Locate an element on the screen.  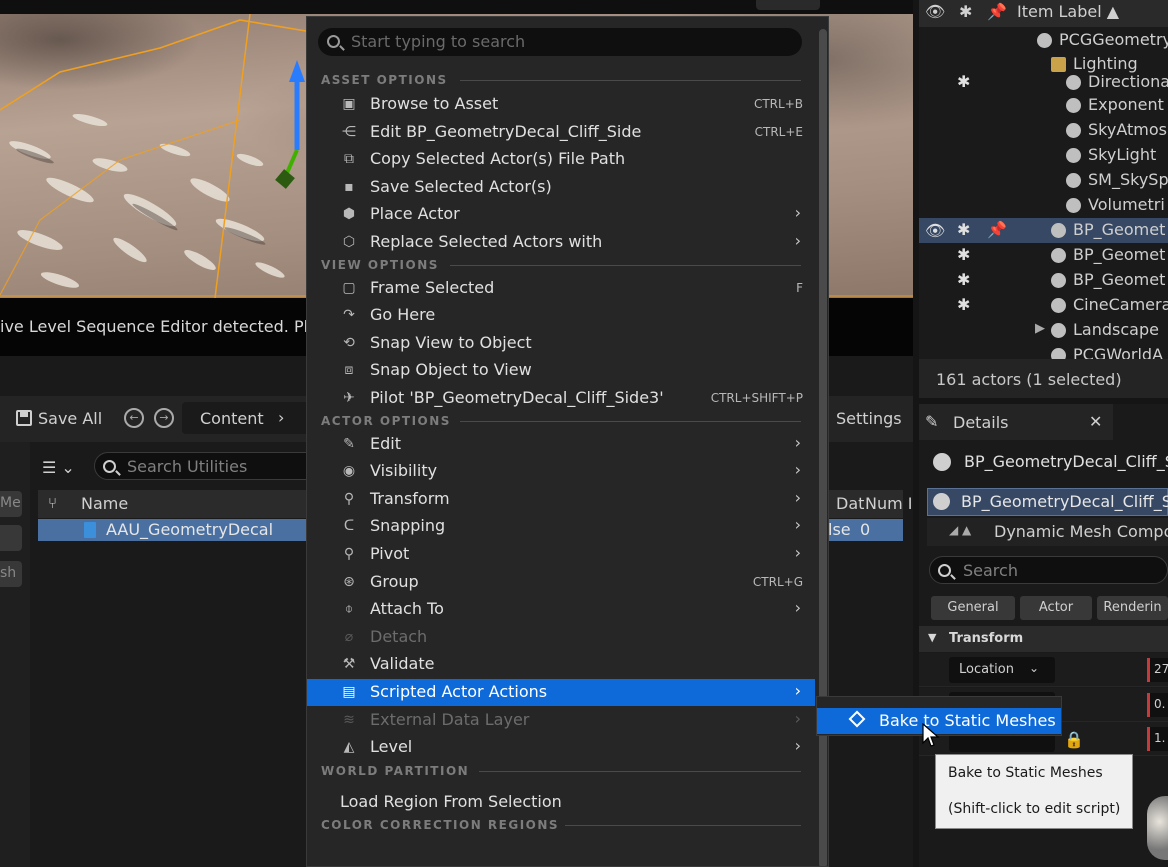
menu-item-edit-bp-geometrydecal-cliff-side: ⋲ Edit BP_GeometryDecal_Cliff_Side CTRL+E is located at coordinates (561, 132).